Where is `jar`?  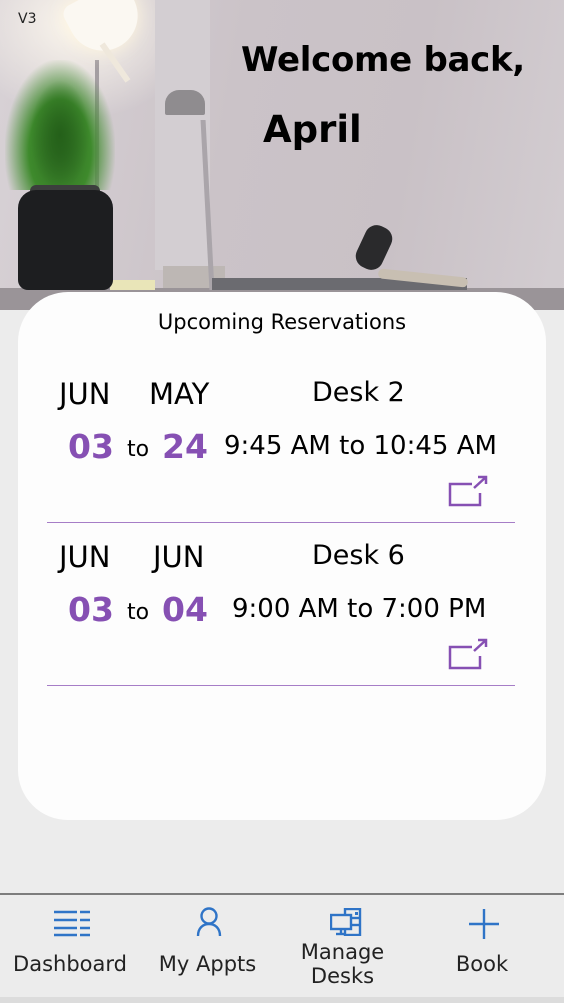
jar is located at coordinates (65, 240).